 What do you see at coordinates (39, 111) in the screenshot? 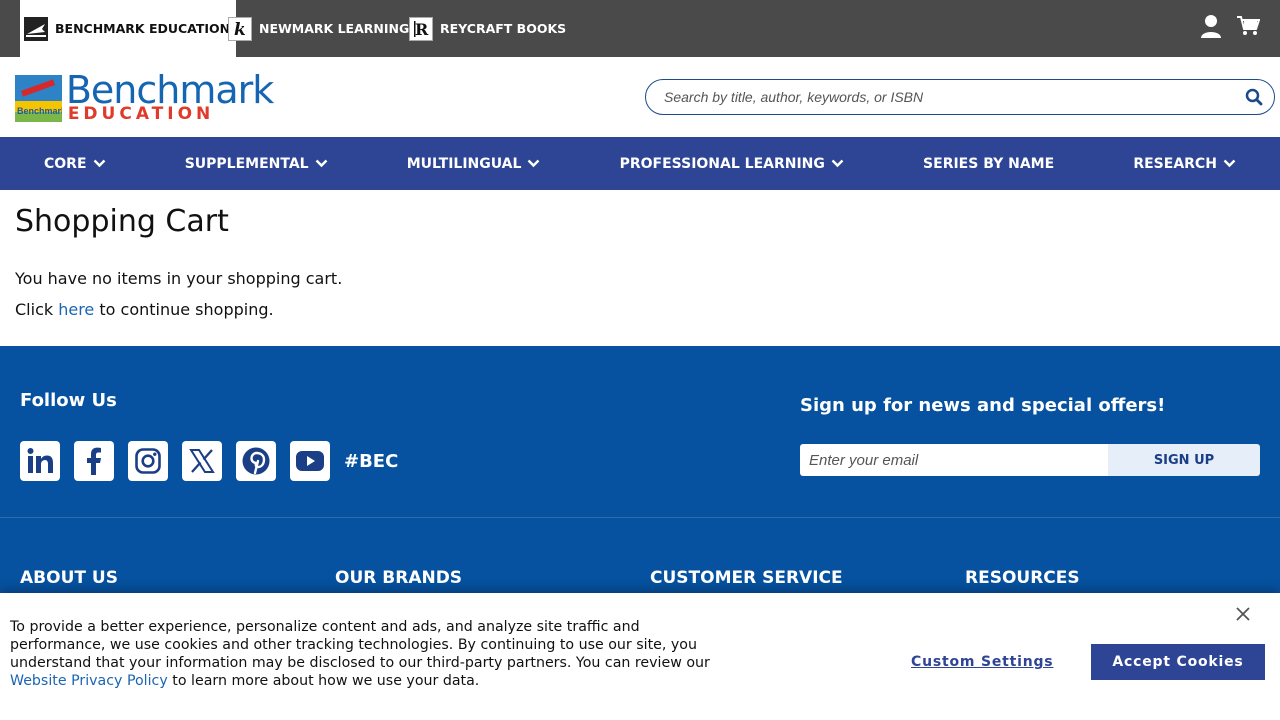
I see `logo-mark-text: Benchmark` at bounding box center [39, 111].